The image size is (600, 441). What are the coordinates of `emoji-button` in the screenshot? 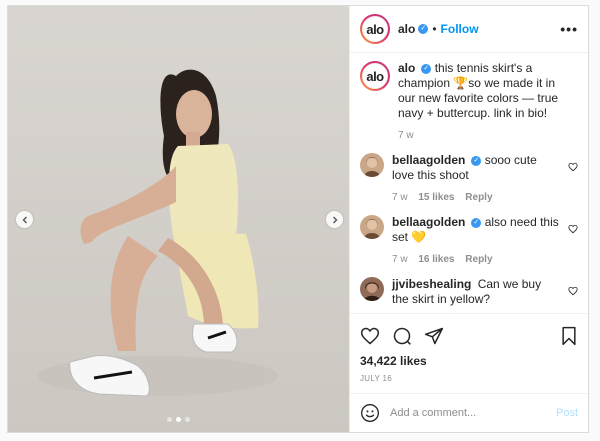 It's located at (370, 413).